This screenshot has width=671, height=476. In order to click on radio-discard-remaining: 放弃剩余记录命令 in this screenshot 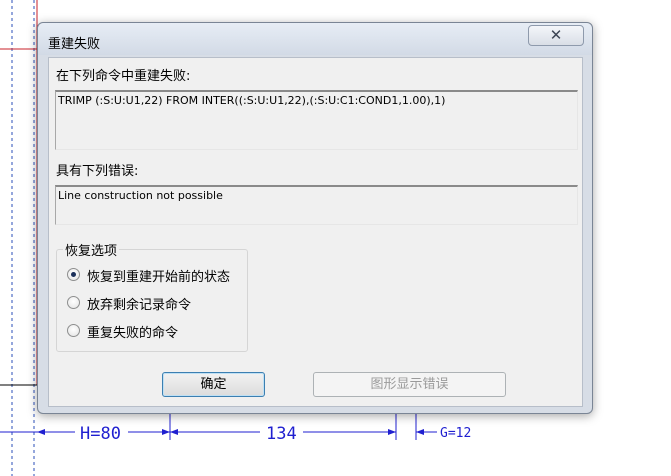, I will do `click(156, 303)`.